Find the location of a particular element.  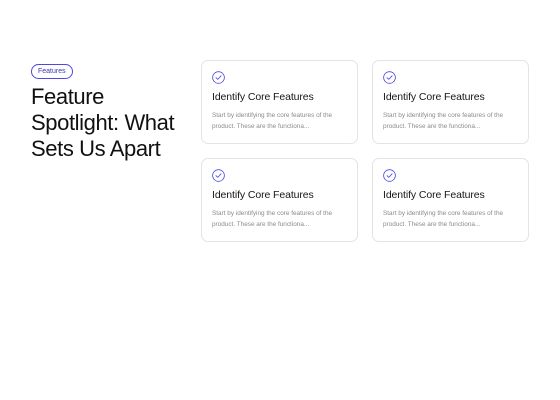

features-badge: Features is located at coordinates (52, 71).